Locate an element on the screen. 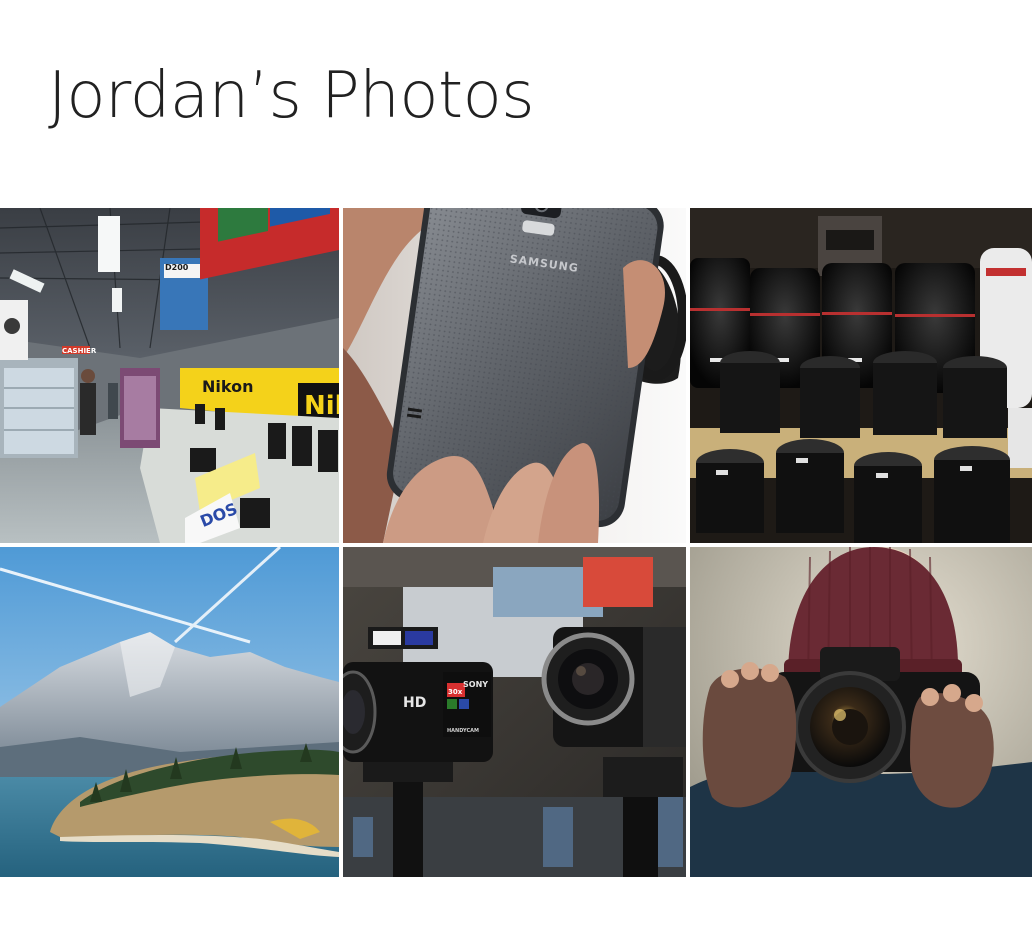  sign-nikon: Nikon is located at coordinates (227, 386).